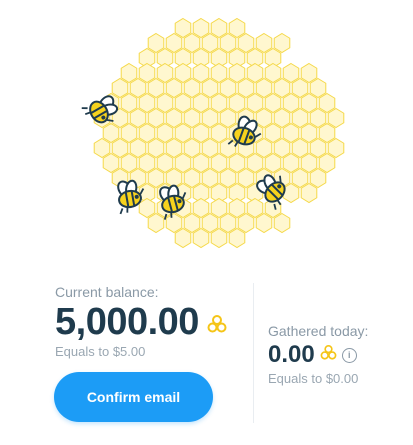  I want to click on info-icon: i, so click(349, 355).